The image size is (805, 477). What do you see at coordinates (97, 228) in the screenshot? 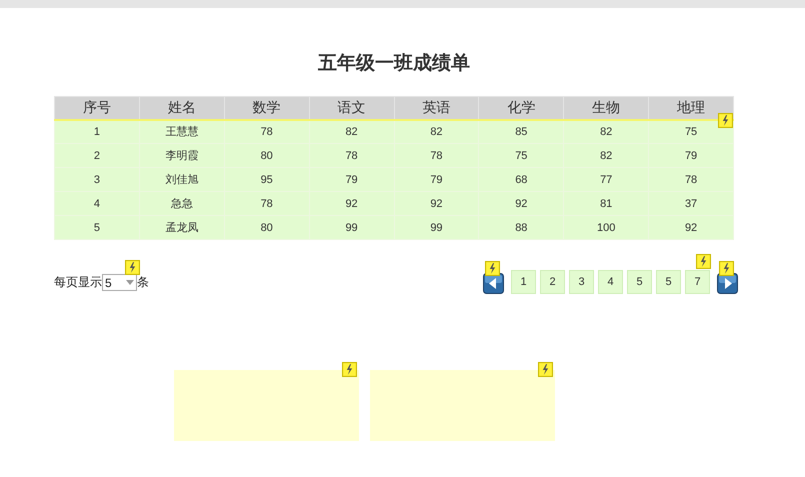
I see `table-cell: 5` at bounding box center [97, 228].